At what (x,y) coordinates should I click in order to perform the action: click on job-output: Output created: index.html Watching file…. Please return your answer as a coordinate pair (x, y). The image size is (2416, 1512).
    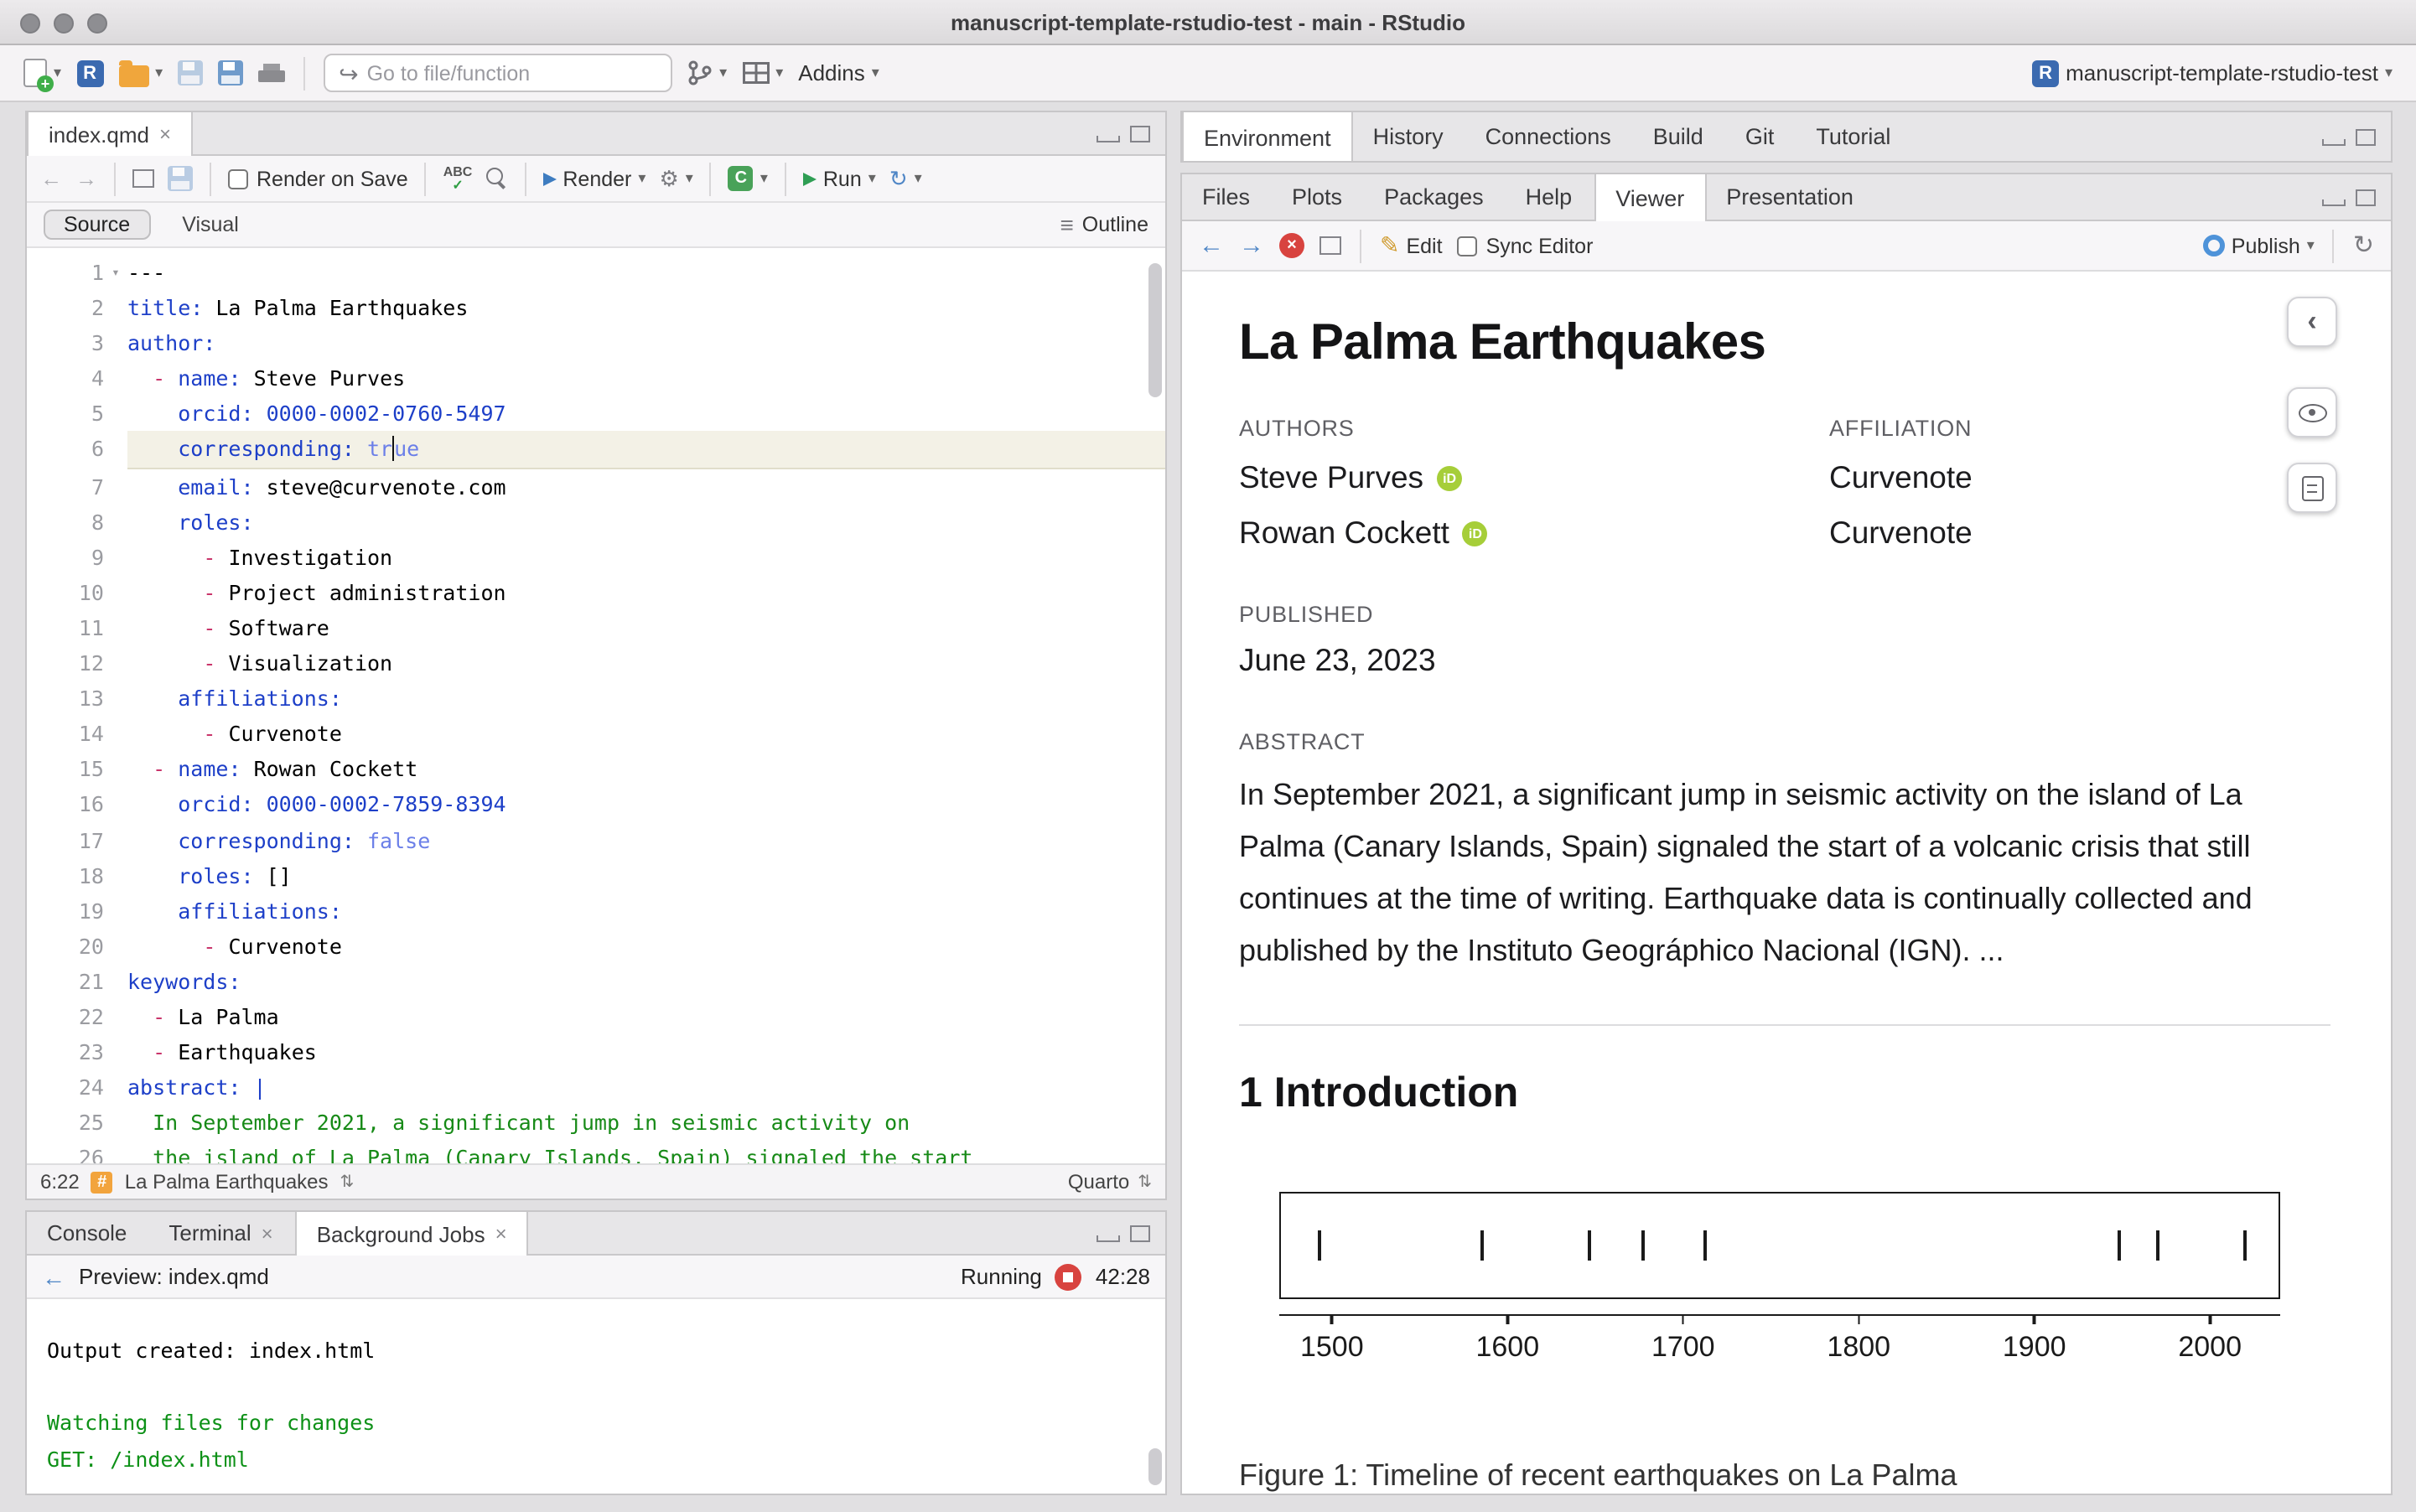
    Looking at the image, I should click on (596, 1388).